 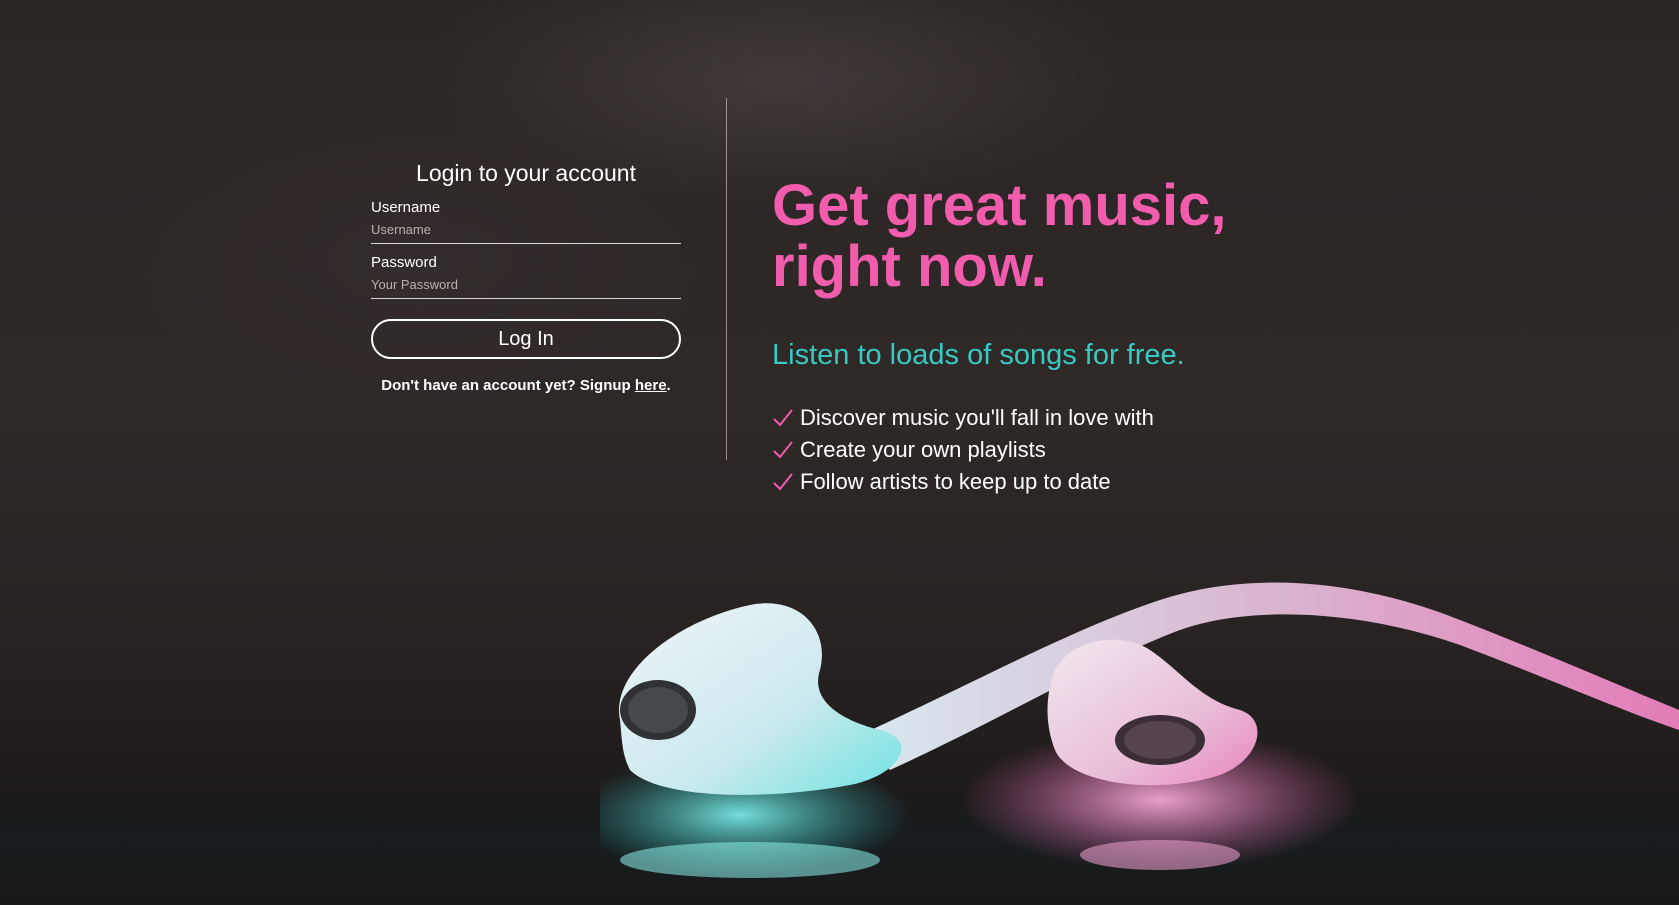 I want to click on username-label: Username, so click(x=406, y=207).